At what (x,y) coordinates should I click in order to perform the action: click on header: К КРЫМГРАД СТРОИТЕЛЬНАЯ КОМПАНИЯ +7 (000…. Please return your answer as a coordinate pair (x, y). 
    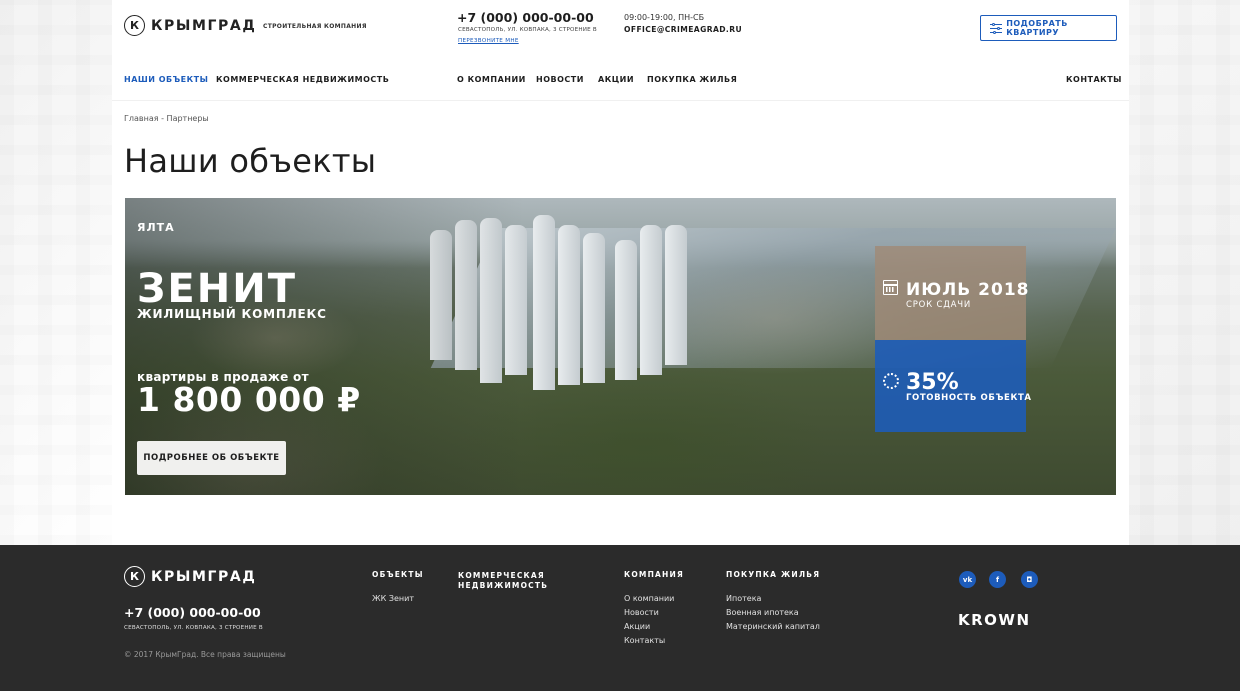
    Looking at the image, I should click on (620, 28).